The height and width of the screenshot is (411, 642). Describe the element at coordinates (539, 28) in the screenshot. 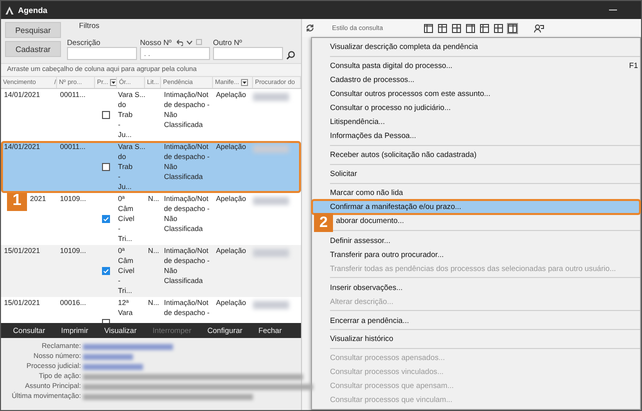

I see `people-icon` at that location.